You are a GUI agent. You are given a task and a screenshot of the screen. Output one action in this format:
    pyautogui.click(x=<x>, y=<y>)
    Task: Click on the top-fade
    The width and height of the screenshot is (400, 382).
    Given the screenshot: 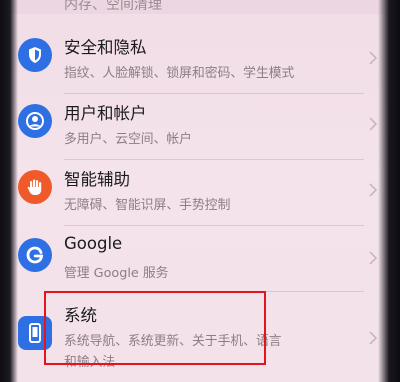 What is the action you would take?
    pyautogui.click(x=200, y=7)
    